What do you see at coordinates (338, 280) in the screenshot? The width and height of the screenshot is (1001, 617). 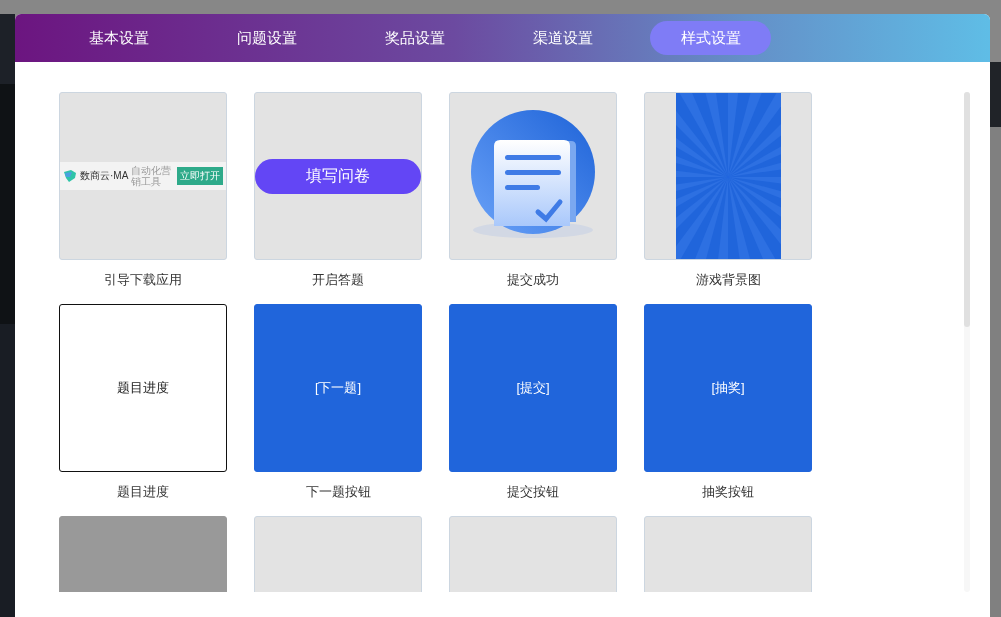 I see `card-label: 开启答题` at bounding box center [338, 280].